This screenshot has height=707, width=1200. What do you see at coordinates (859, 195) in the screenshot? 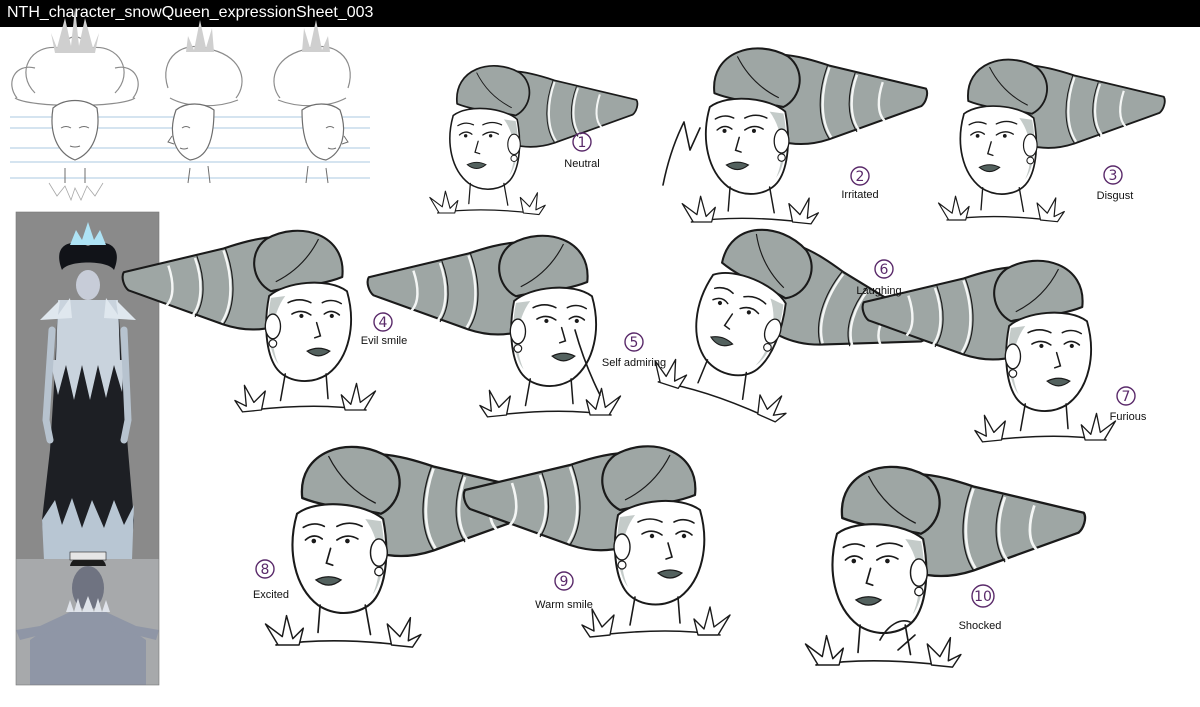
I see `expression-label: Irritated` at bounding box center [859, 195].